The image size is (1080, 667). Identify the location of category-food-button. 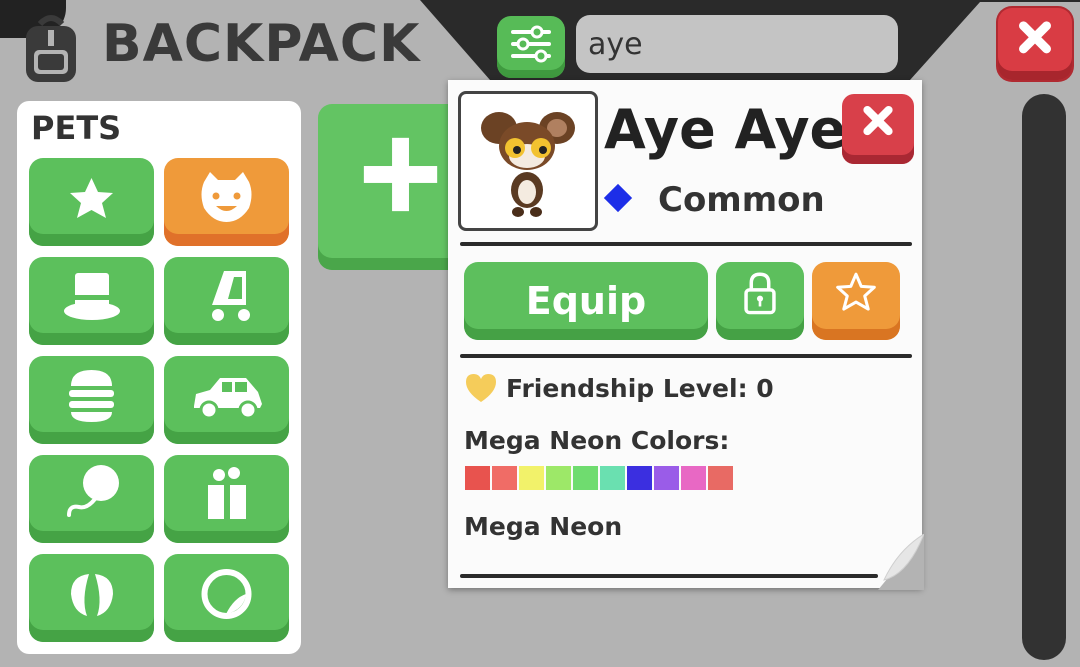
(91, 400).